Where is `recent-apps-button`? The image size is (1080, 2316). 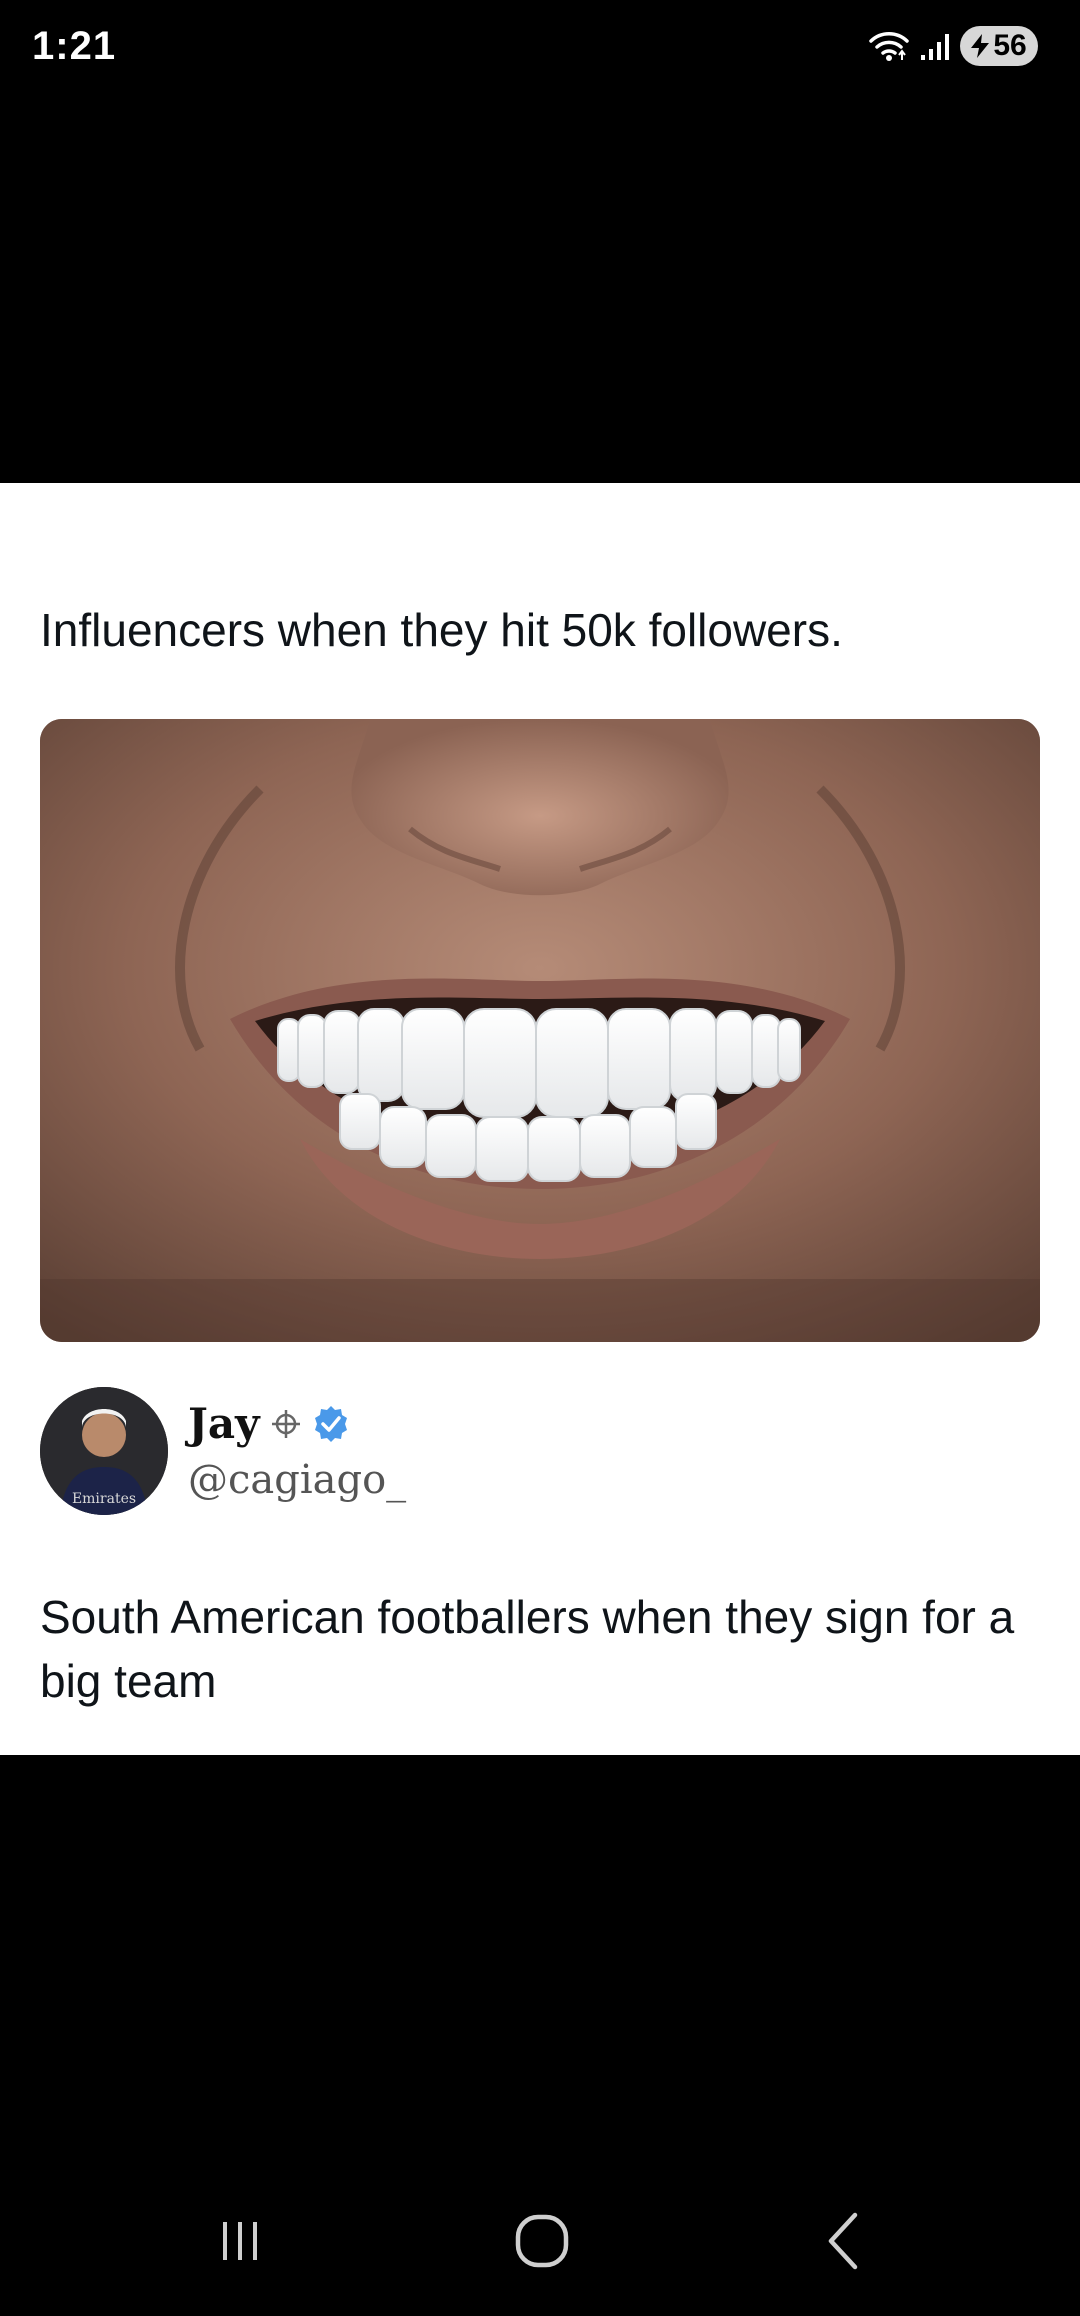 recent-apps-button is located at coordinates (240, 2241).